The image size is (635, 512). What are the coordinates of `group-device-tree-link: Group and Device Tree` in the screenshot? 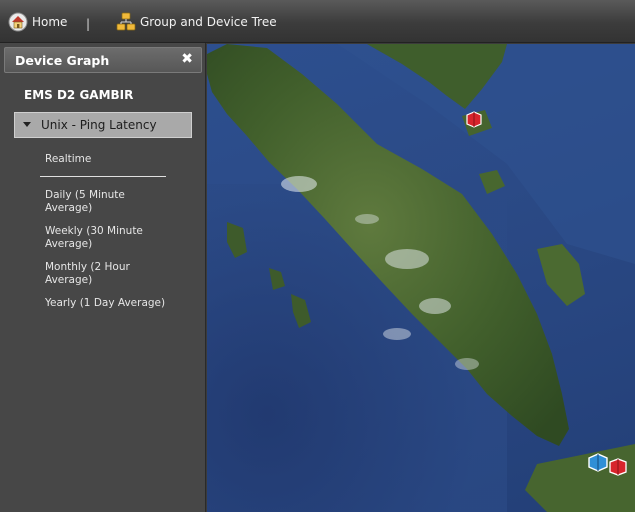 It's located at (196, 22).